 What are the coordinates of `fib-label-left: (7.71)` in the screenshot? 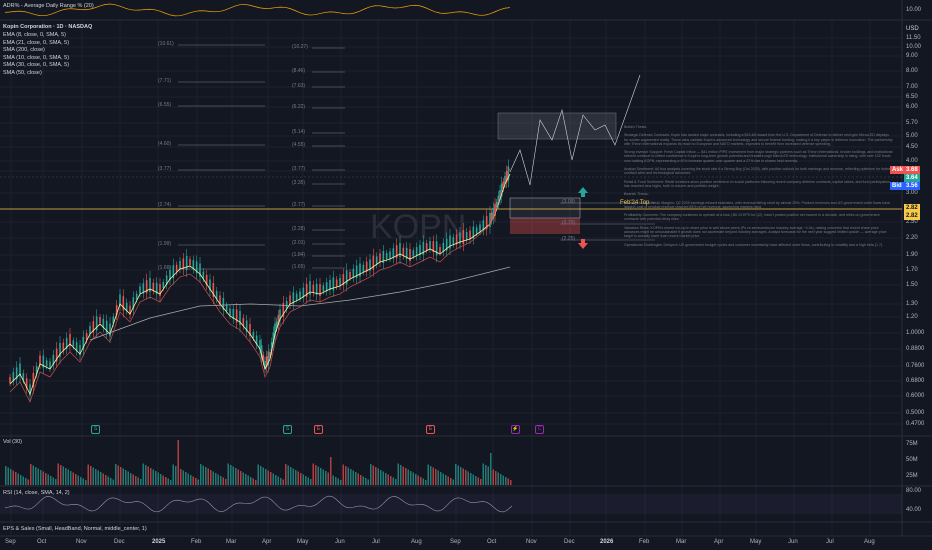 It's located at (165, 81).